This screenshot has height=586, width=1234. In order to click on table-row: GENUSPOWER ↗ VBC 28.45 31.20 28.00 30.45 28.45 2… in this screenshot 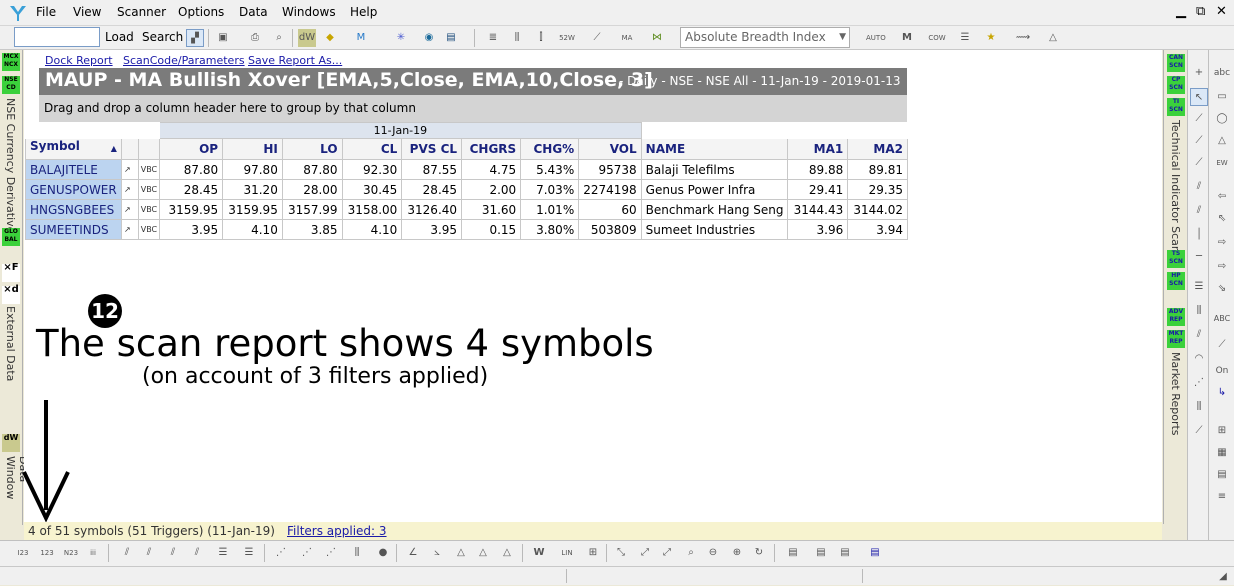, I will do `click(466, 189)`.